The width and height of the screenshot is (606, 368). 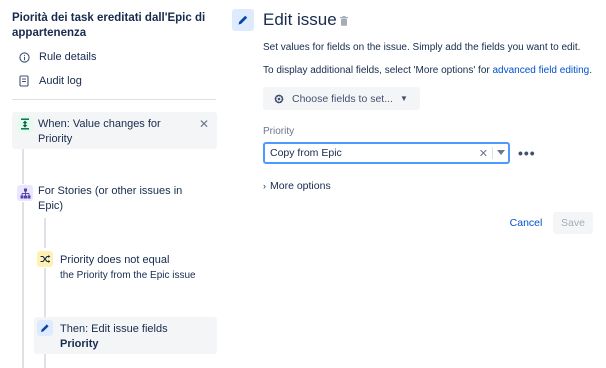 What do you see at coordinates (403, 98) in the screenshot?
I see `chevron-down-icon: ▼` at bounding box center [403, 98].